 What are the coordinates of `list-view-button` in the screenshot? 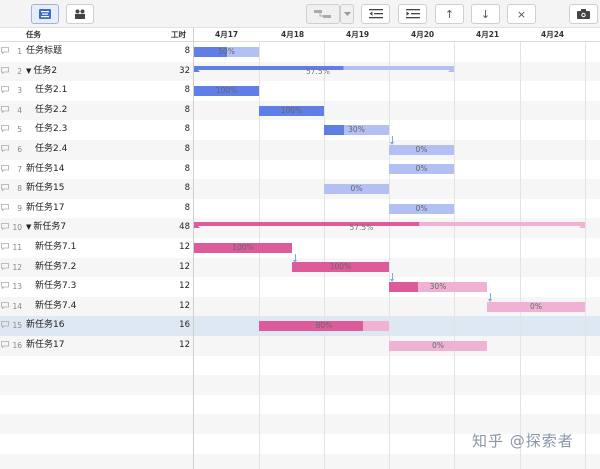 It's located at (45, 14).